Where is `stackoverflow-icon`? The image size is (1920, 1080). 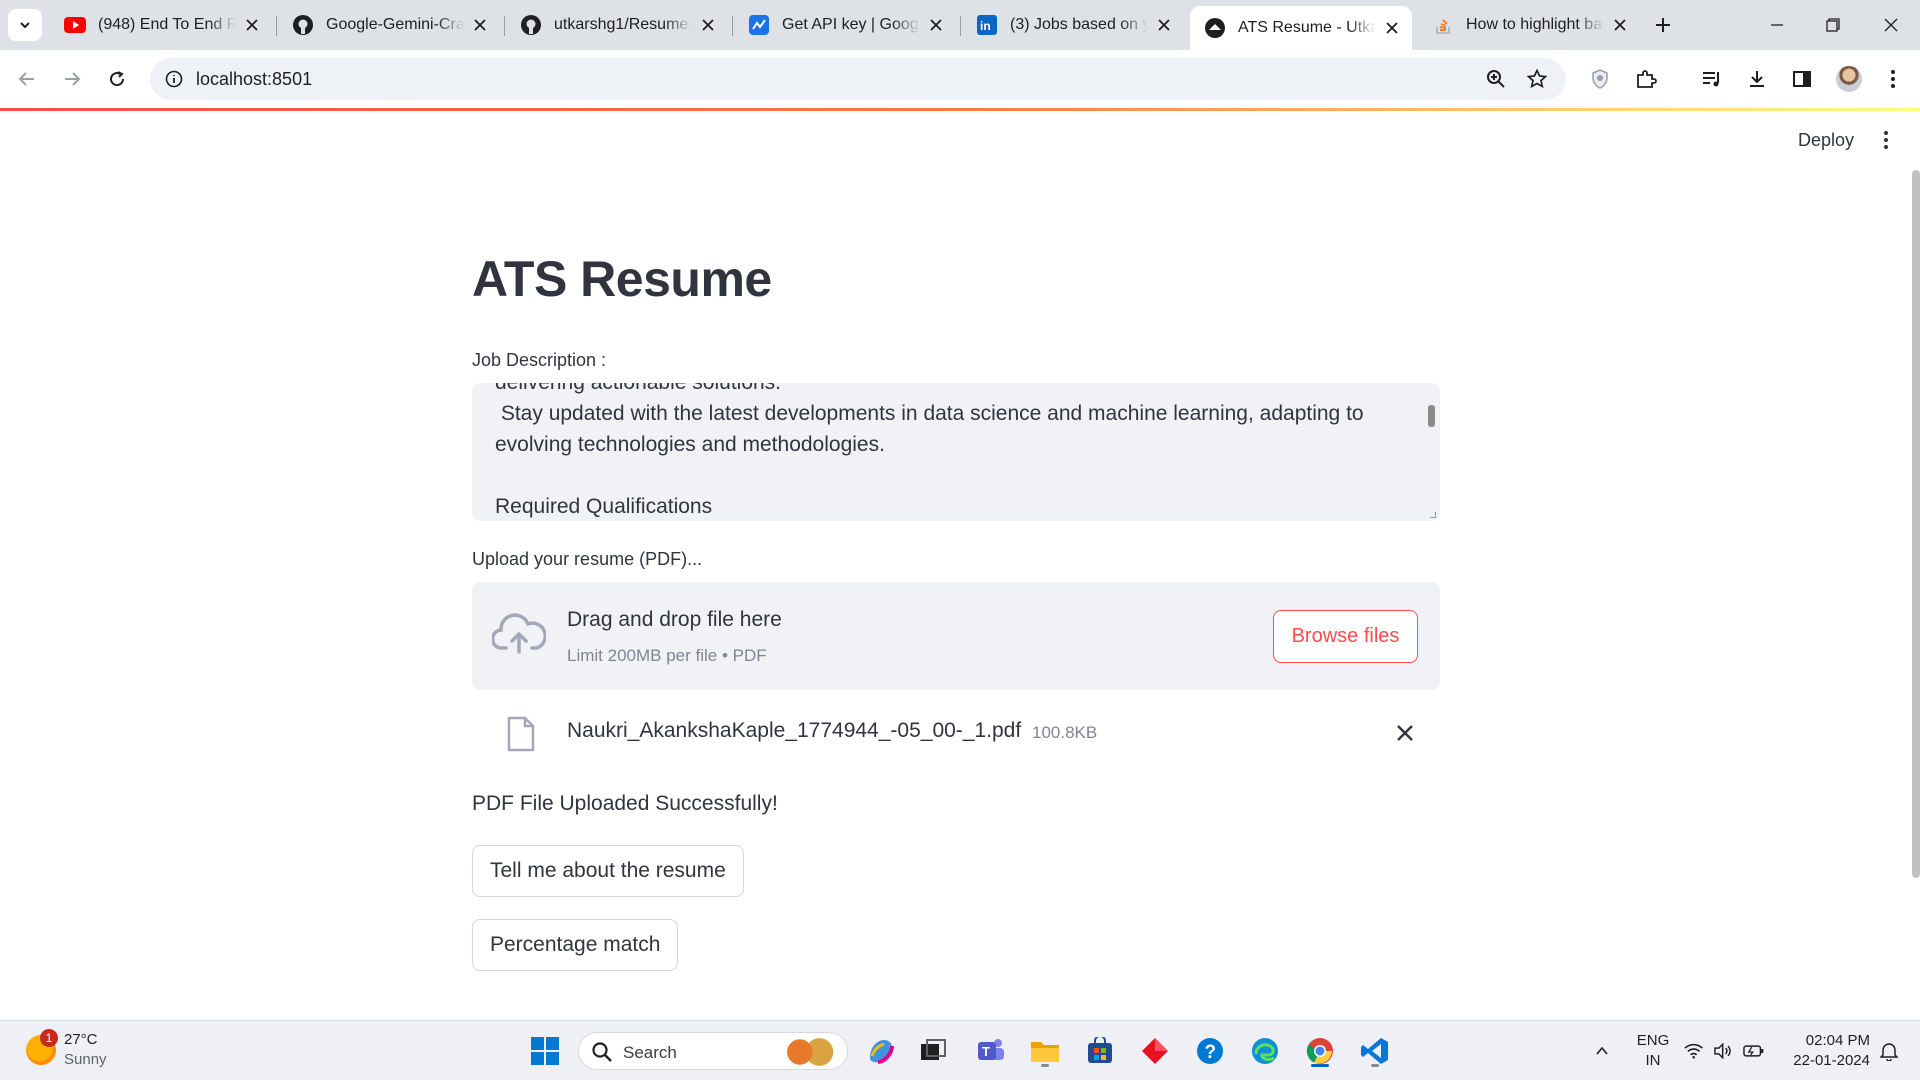 stackoverflow-icon is located at coordinates (1443, 25).